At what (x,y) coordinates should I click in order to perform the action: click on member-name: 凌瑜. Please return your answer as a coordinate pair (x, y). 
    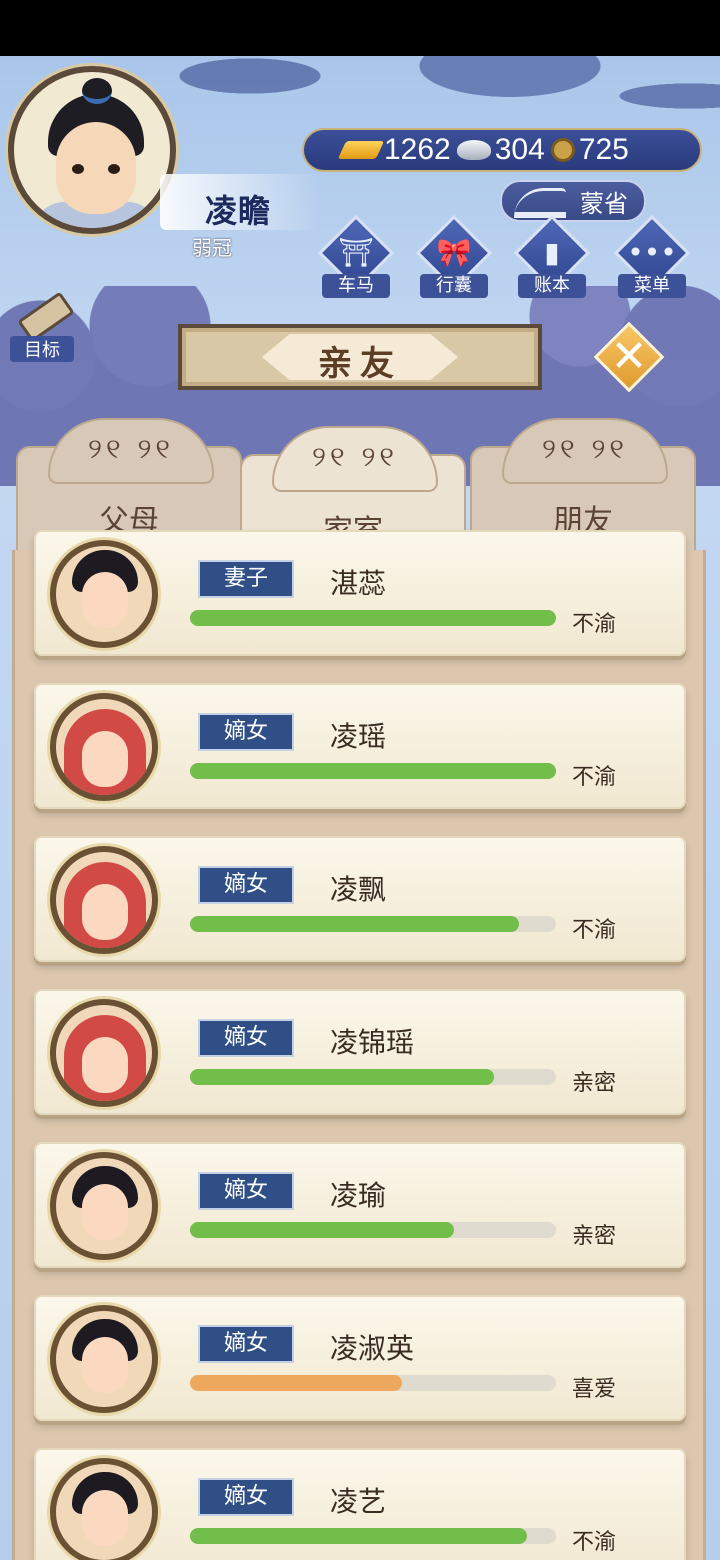
    Looking at the image, I should click on (358, 1195).